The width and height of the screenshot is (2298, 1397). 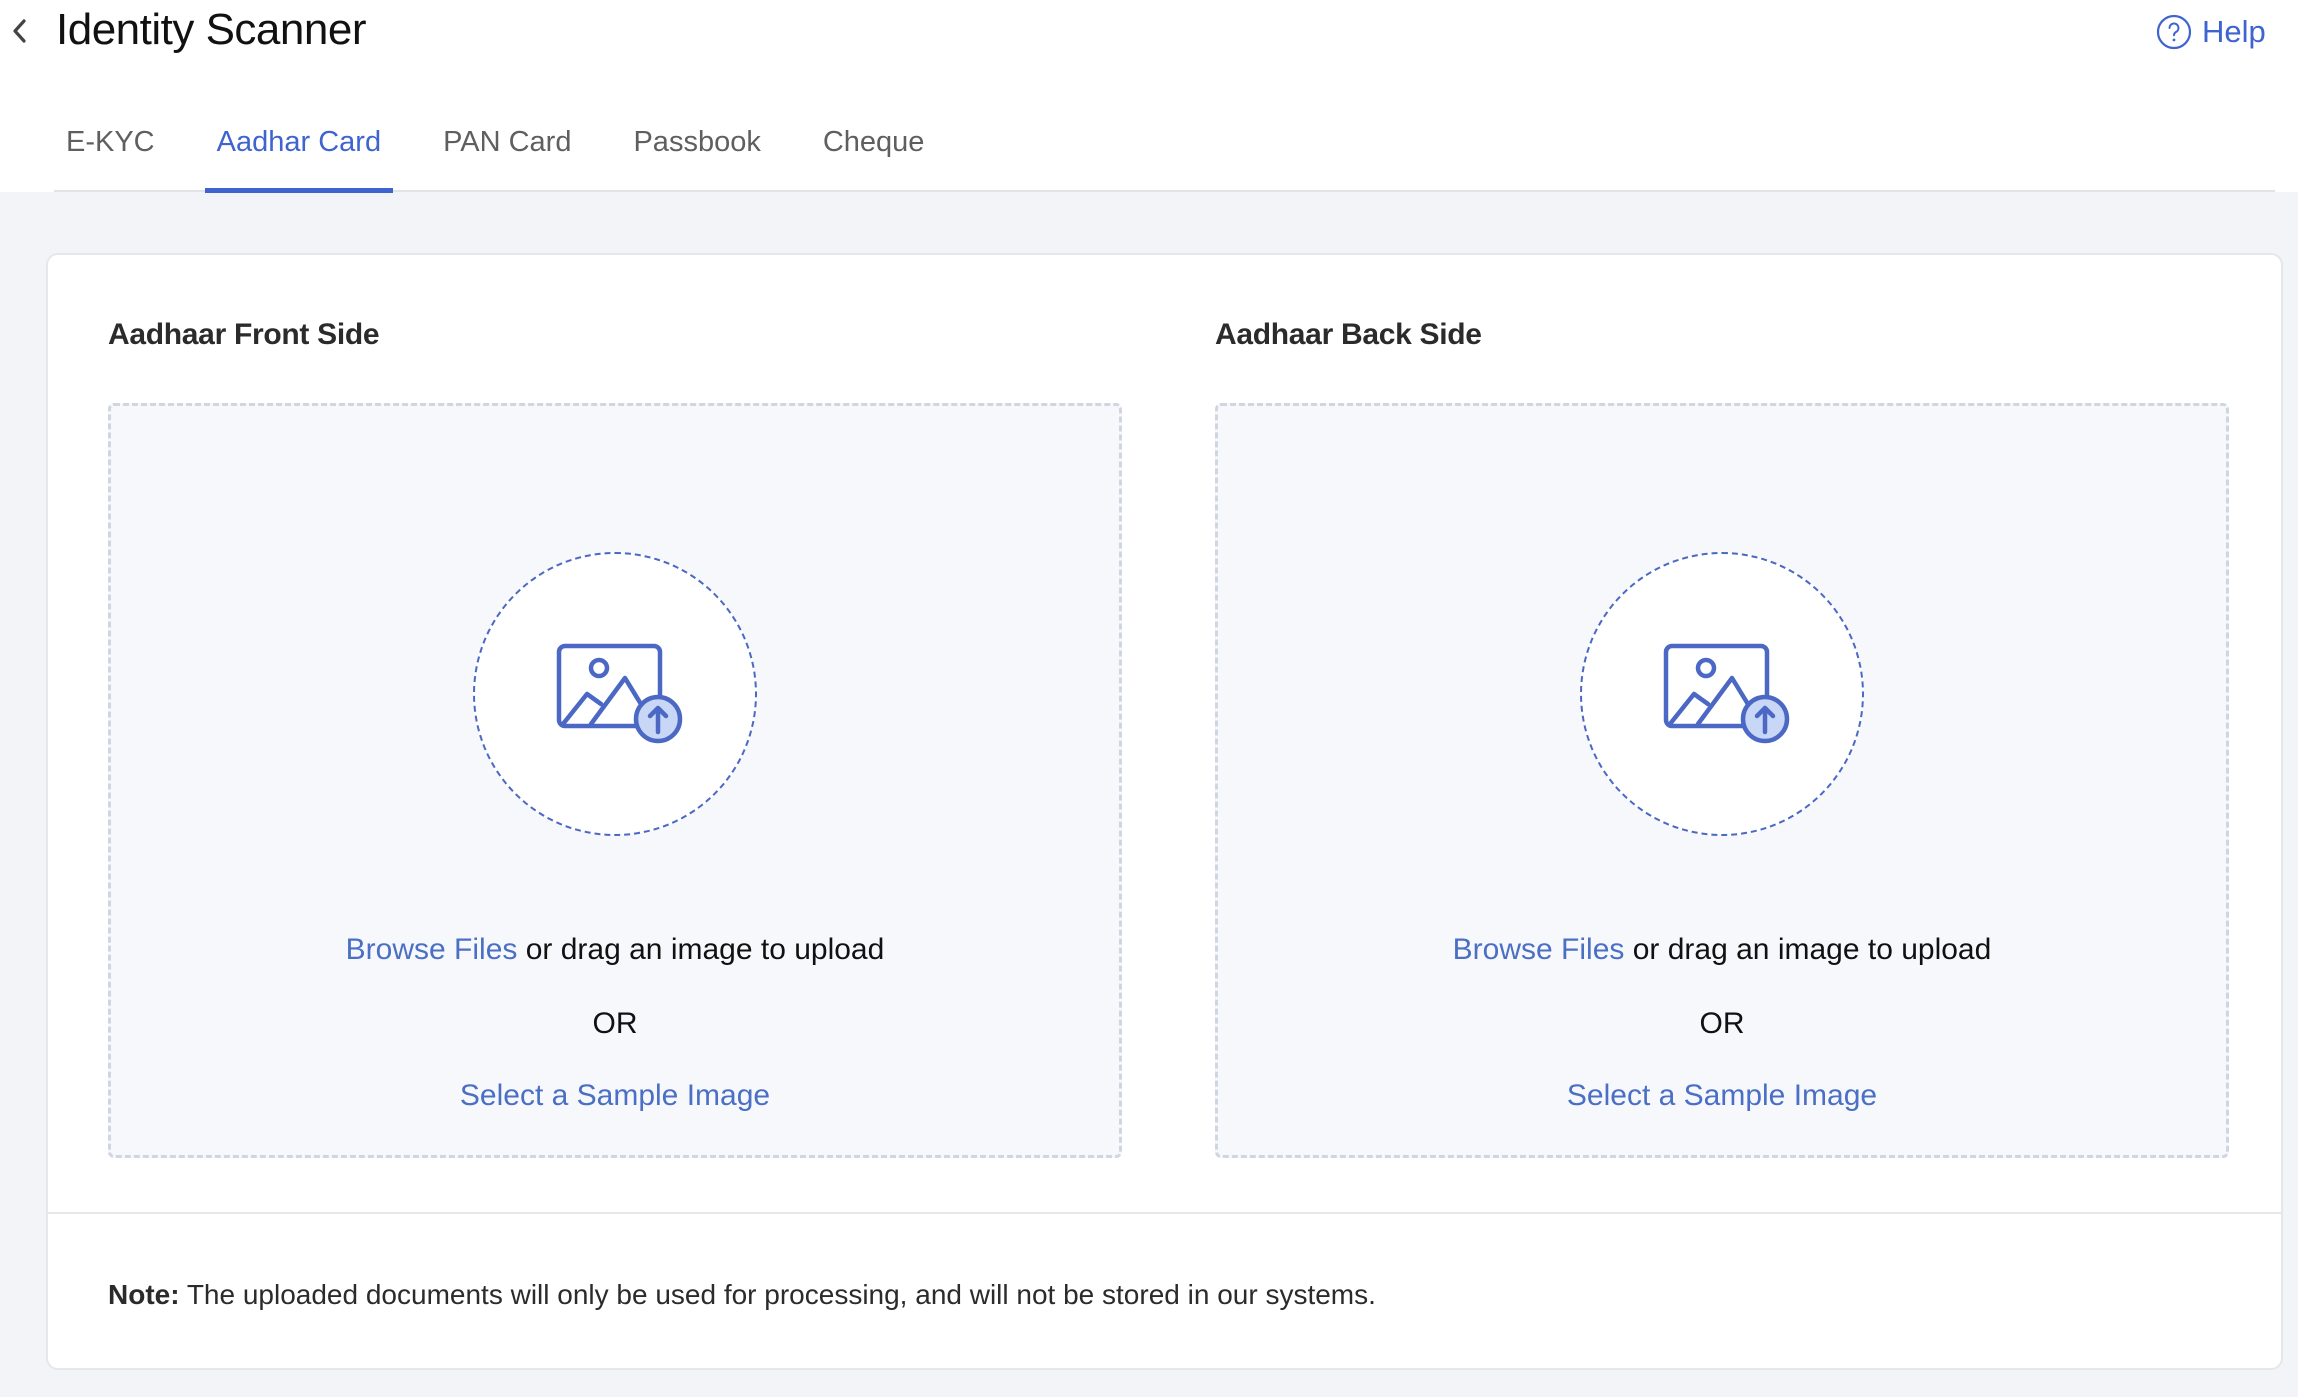 I want to click on front-sample-row: Select a Sample Image, so click(x=615, y=1096).